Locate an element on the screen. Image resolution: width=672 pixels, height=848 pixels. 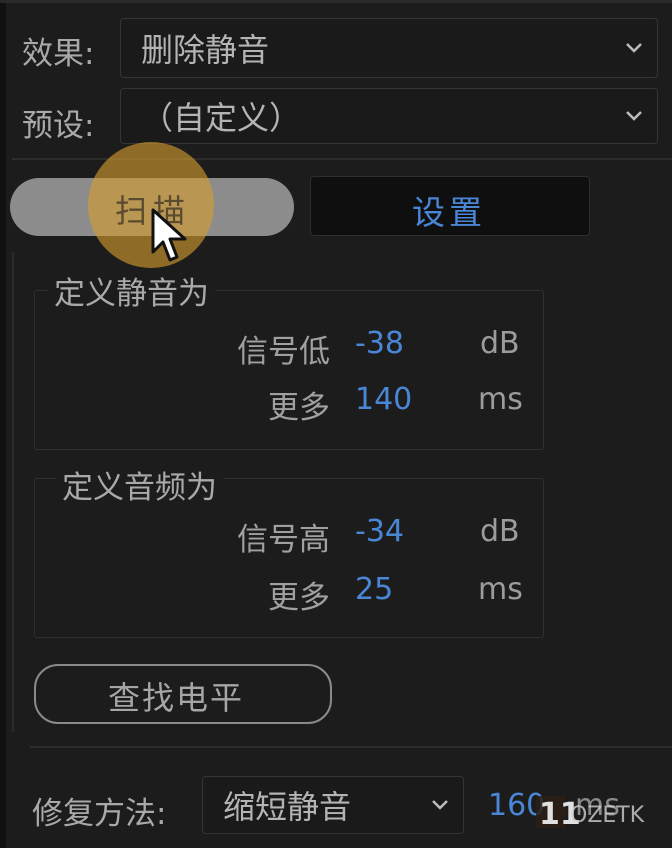
effect-select-value: 删除静音 is located at coordinates (205, 50).